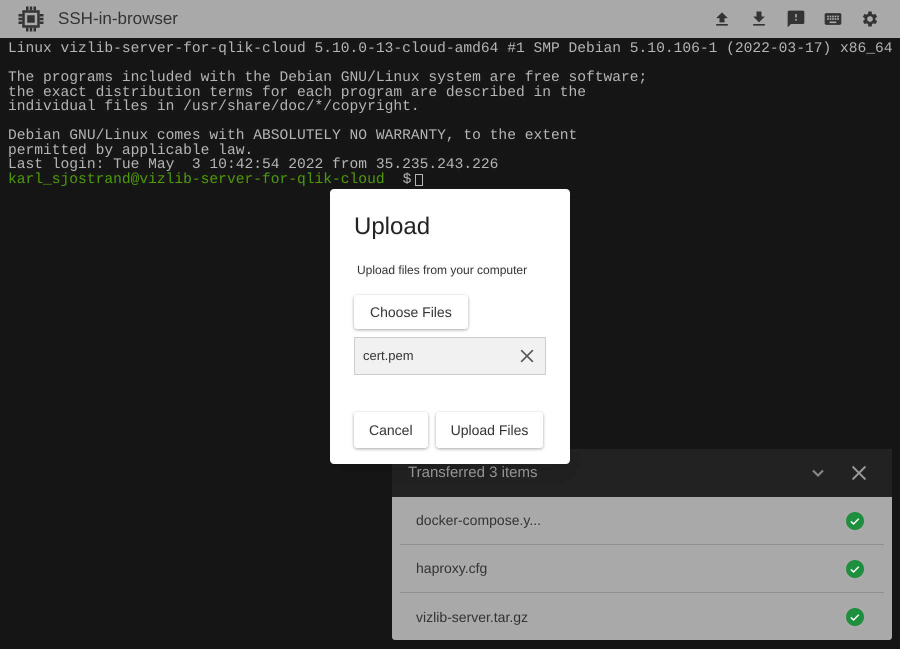 This screenshot has height=649, width=900. I want to click on prompt-symbol: $, so click(407, 179).